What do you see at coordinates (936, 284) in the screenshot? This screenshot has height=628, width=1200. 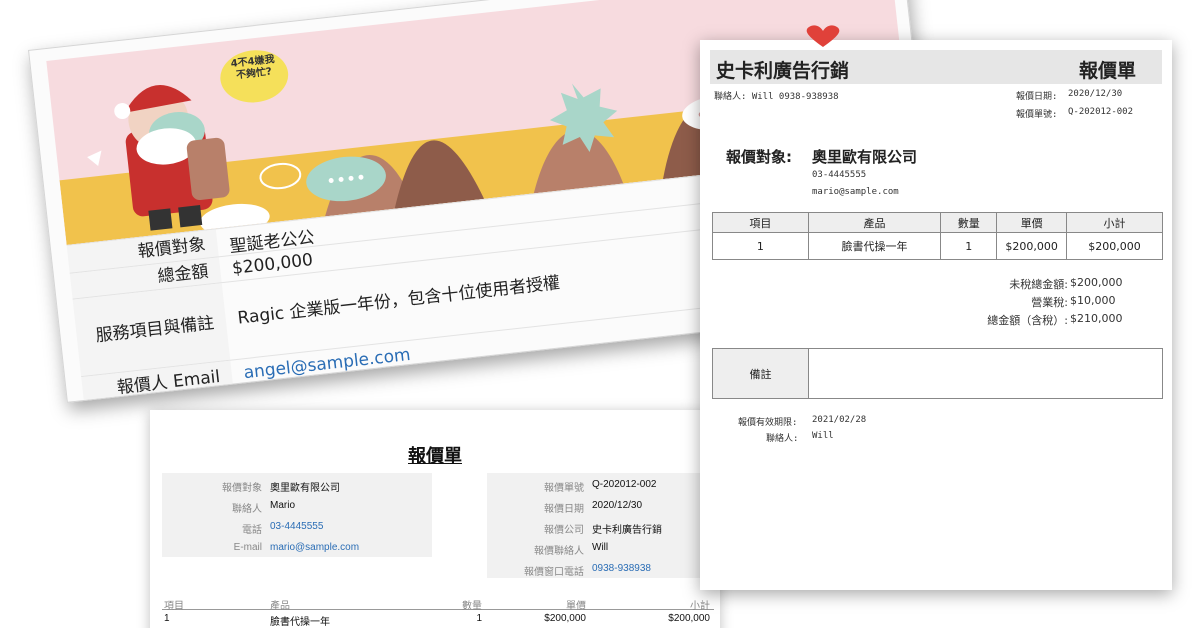 I see `summary-pretax: 未稅總金額: $200,000` at bounding box center [936, 284].